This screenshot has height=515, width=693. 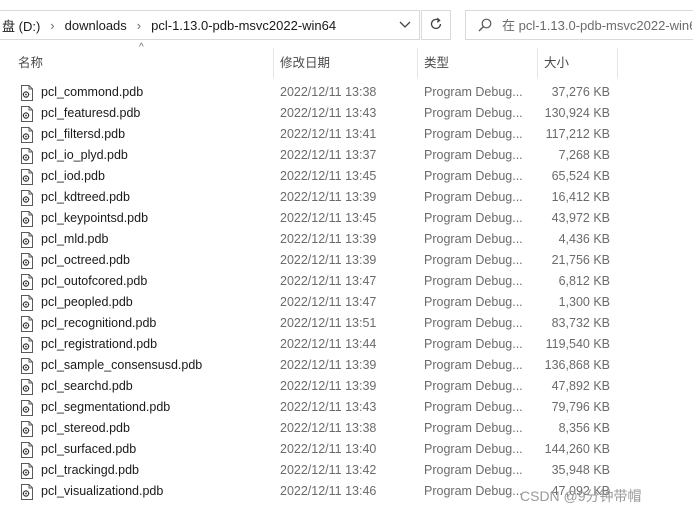 What do you see at coordinates (106, 407) in the screenshot?
I see `file-name: pcl_segmentationd.pdb` at bounding box center [106, 407].